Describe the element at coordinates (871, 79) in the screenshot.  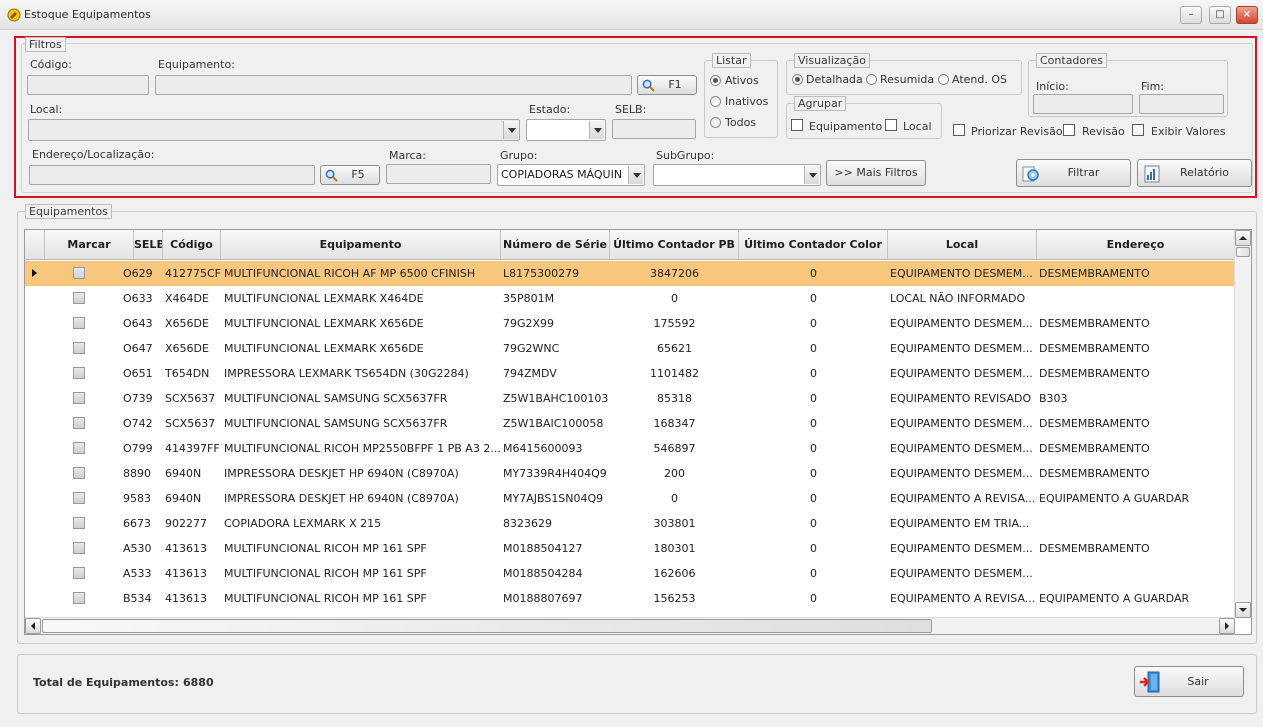
I see `resumida-radio` at that location.